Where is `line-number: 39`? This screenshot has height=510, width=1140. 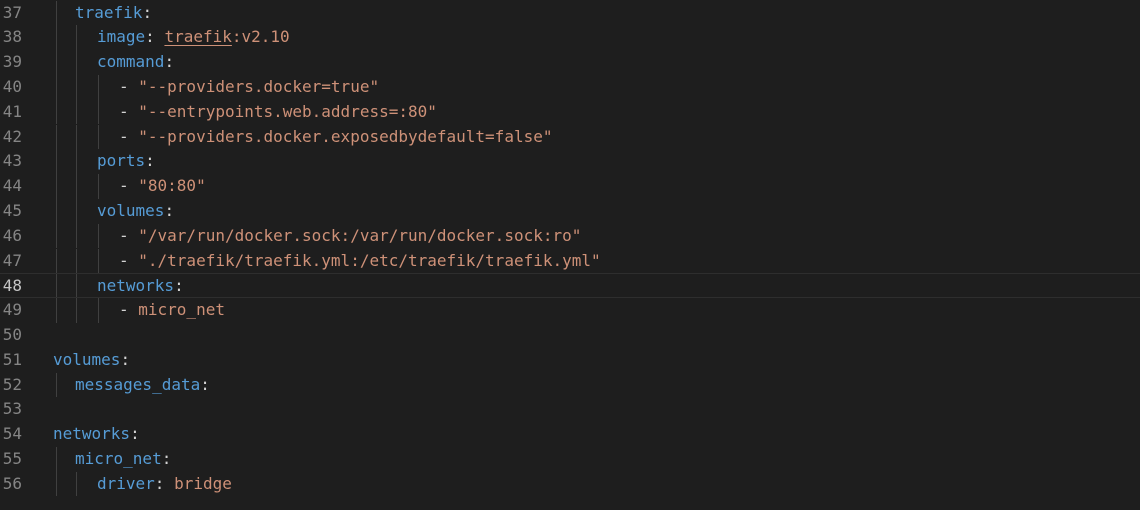
line-number: 39 is located at coordinates (12, 62).